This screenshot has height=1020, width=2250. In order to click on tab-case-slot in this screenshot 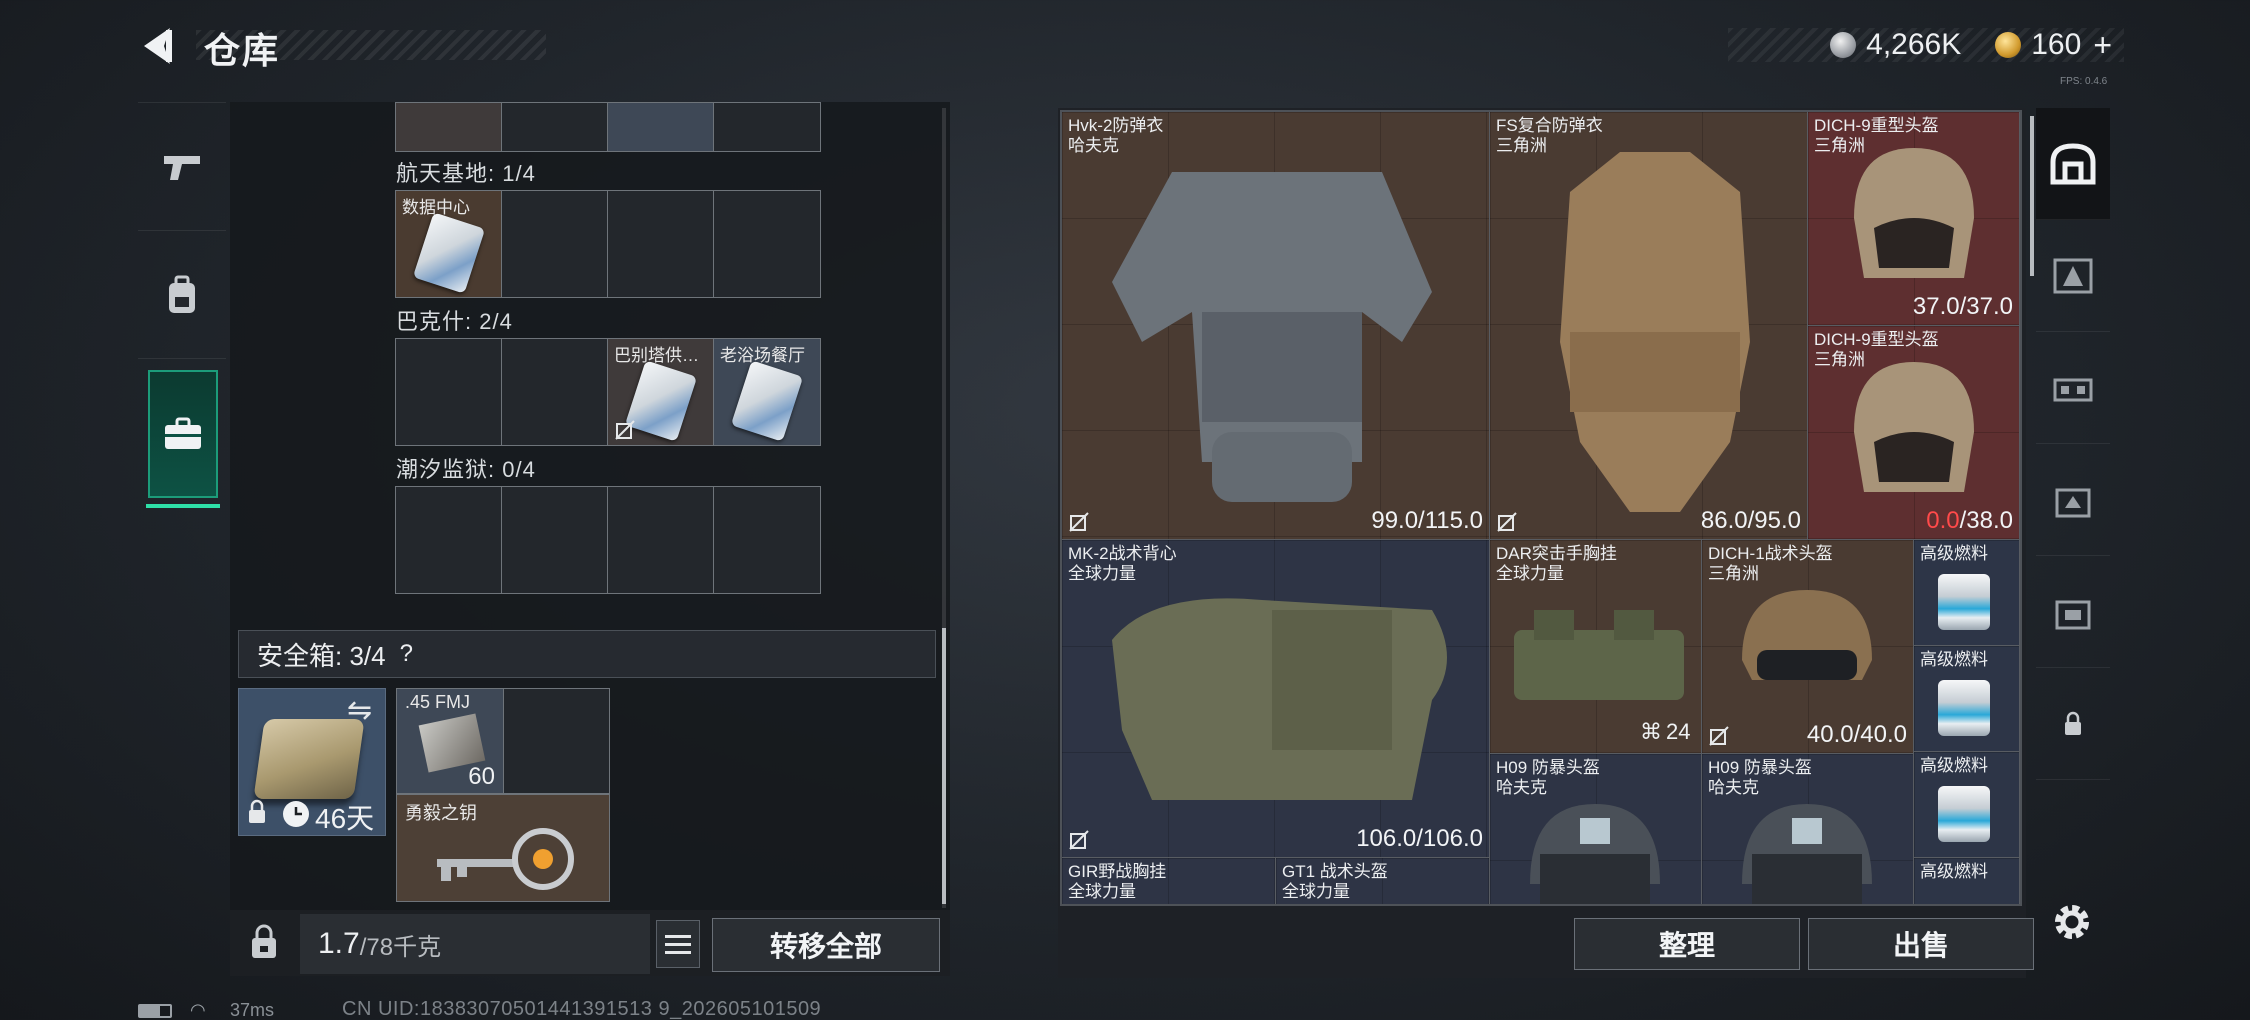, I will do `click(2073, 612)`.